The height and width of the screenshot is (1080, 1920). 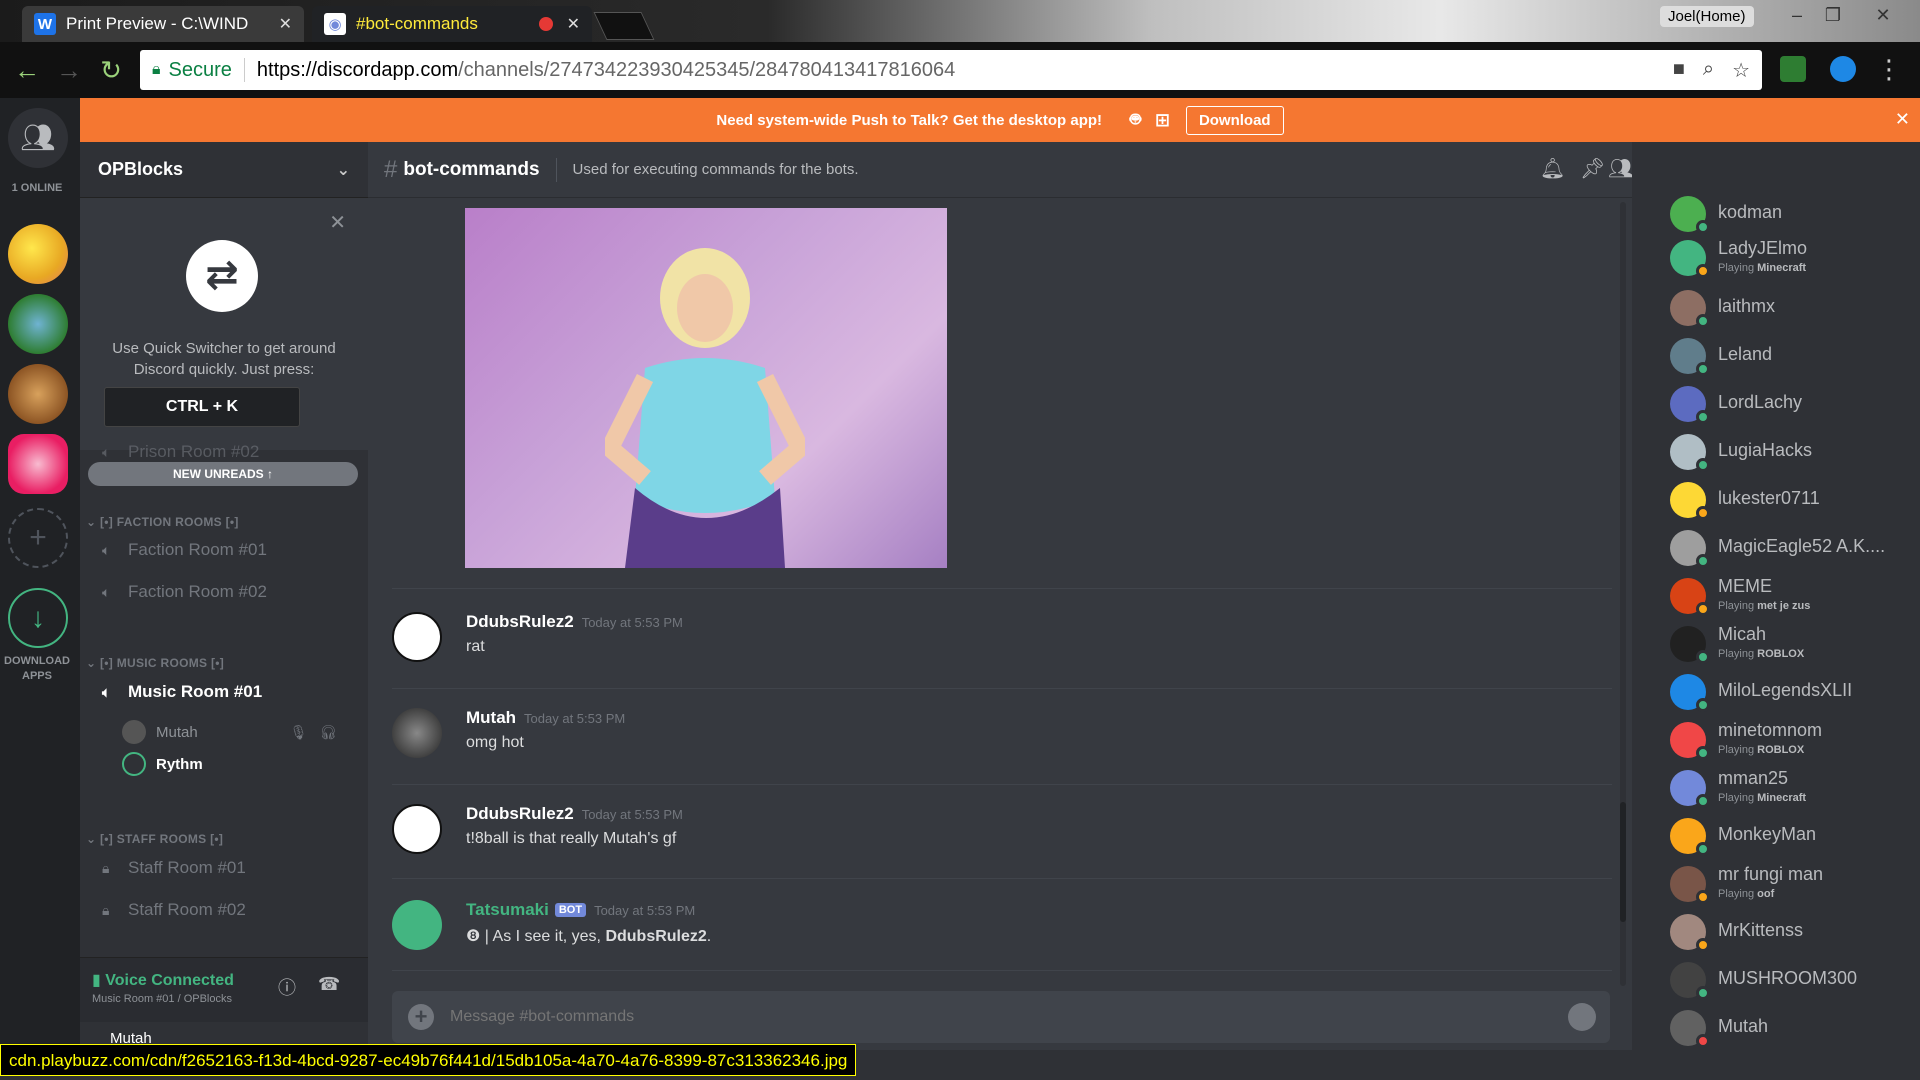 What do you see at coordinates (194, 451) in the screenshot?
I see `channel-label: Prison Room #02` at bounding box center [194, 451].